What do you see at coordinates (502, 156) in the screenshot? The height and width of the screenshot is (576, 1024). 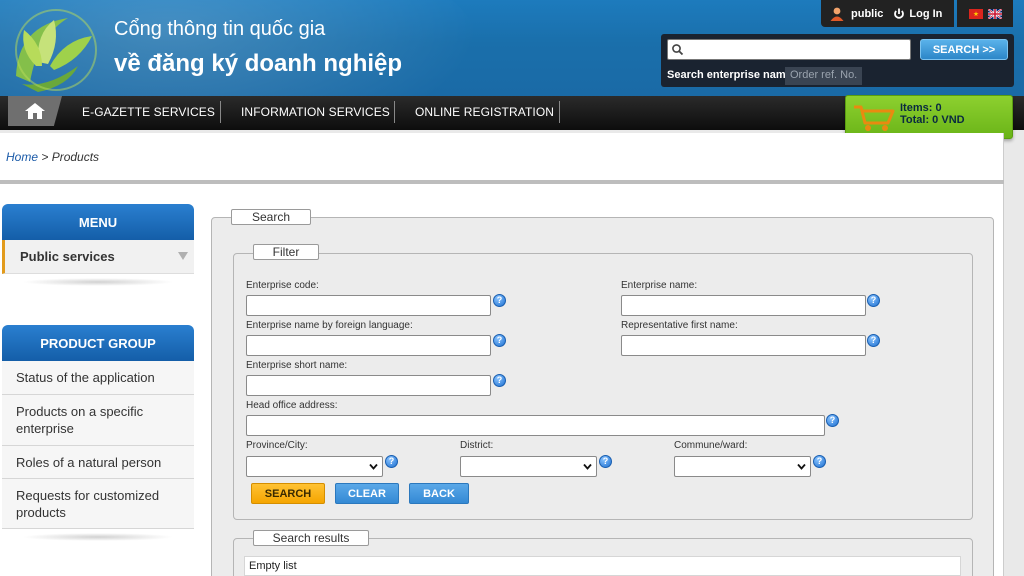 I see `breadcrumb-bar` at bounding box center [502, 156].